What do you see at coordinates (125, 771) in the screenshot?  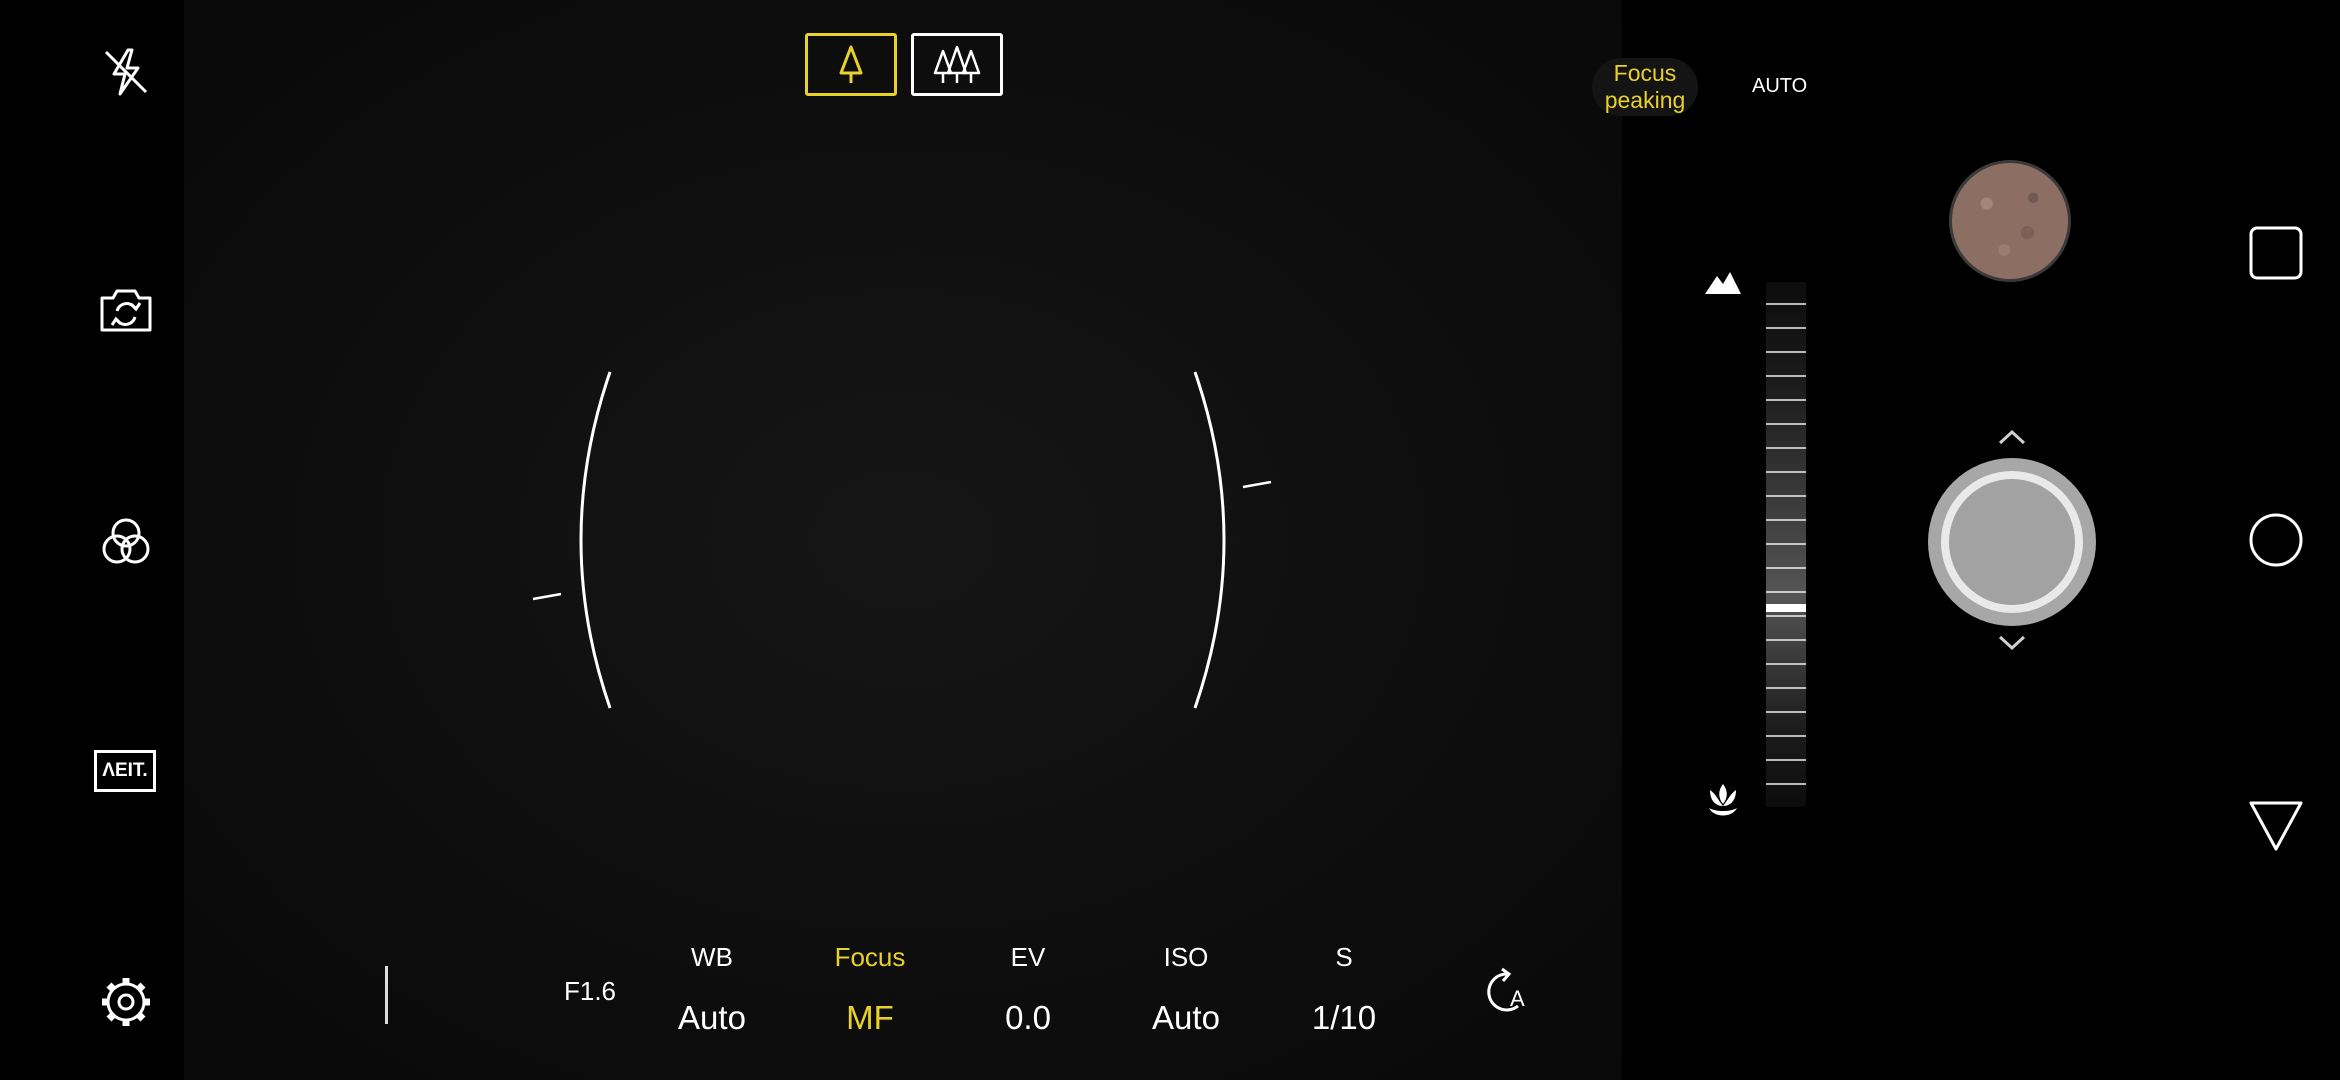 I see `watermark-badge: ΛEIT.` at bounding box center [125, 771].